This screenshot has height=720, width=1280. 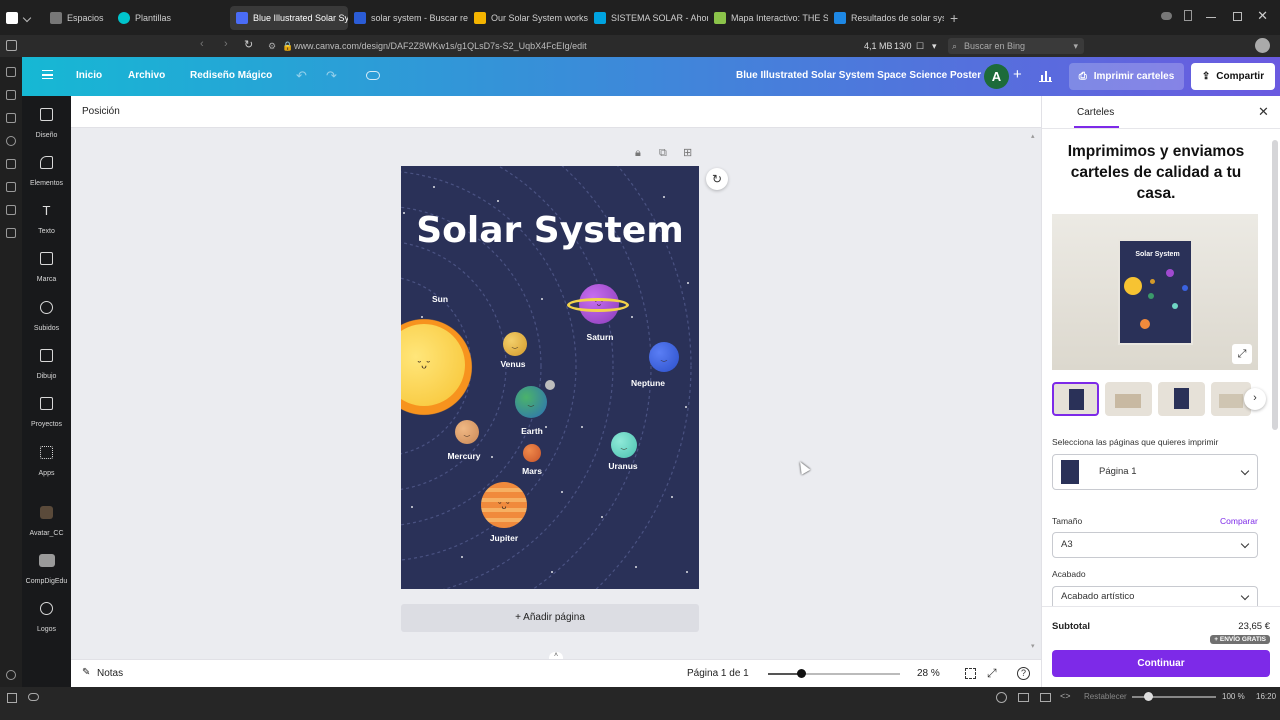 What do you see at coordinates (46, 414) in the screenshot?
I see `sidebar-item-proyectos: Proyectos` at bounding box center [46, 414].